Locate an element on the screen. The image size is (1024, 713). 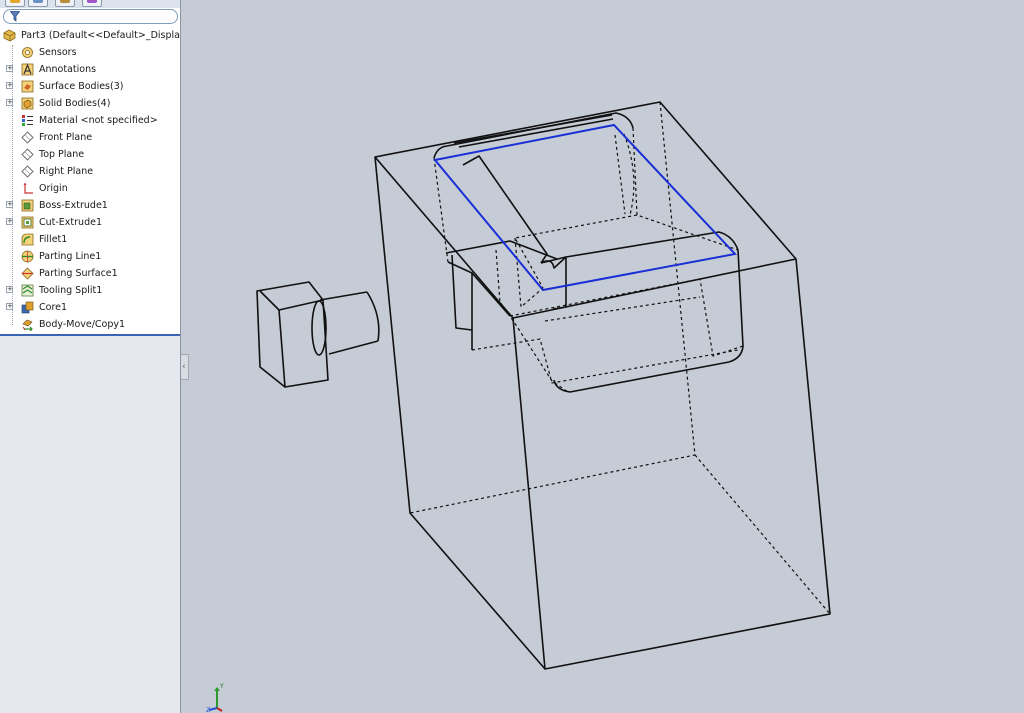
tree-item: Origin is located at coordinates (90, 188).